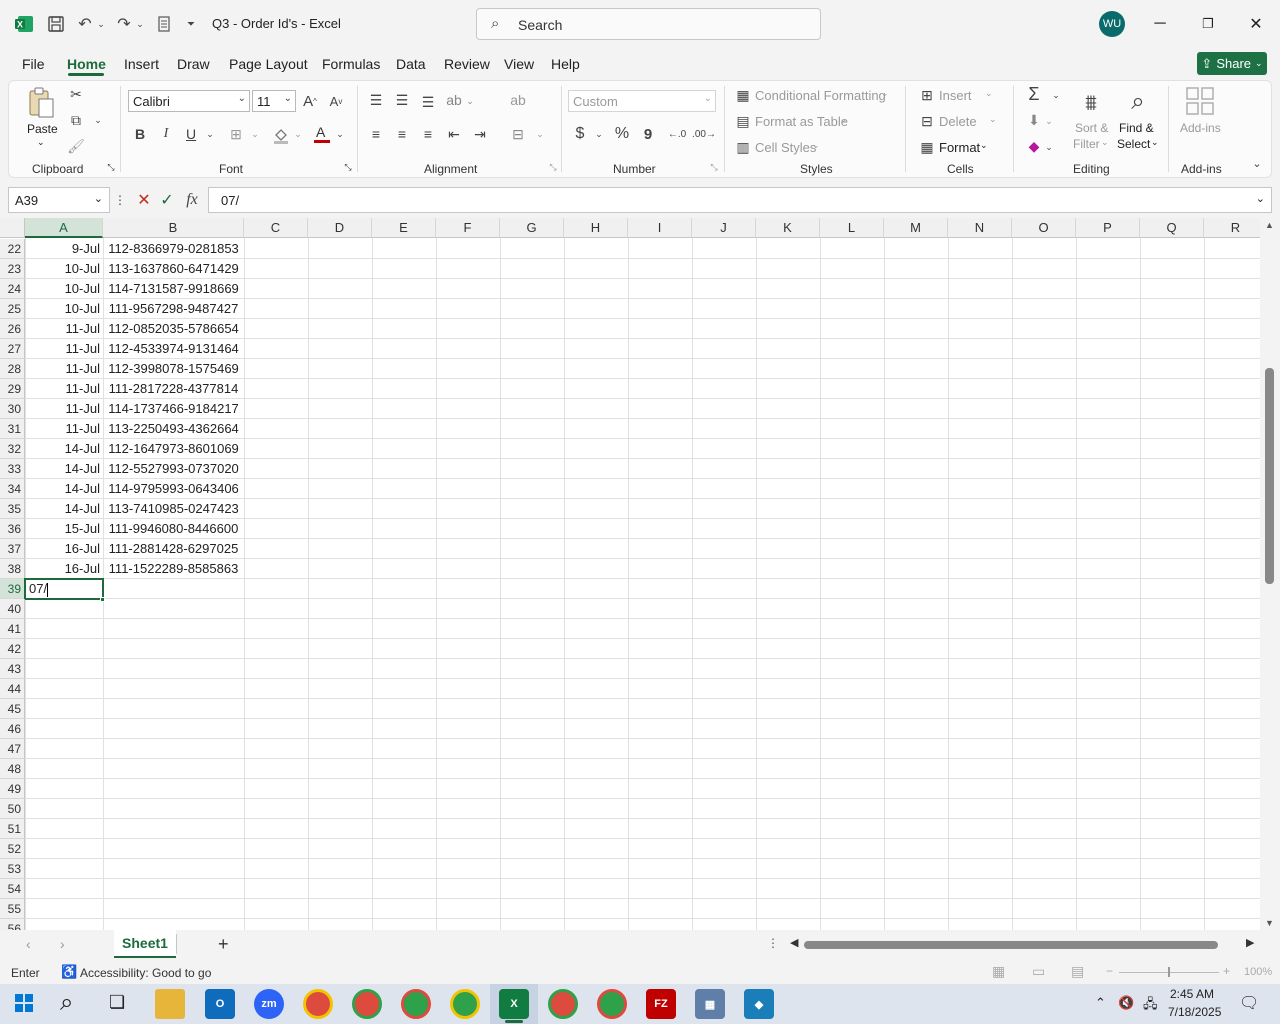 This screenshot has width=1280, height=1024. I want to click on wrap-text-icon: ab, so click(518, 100).